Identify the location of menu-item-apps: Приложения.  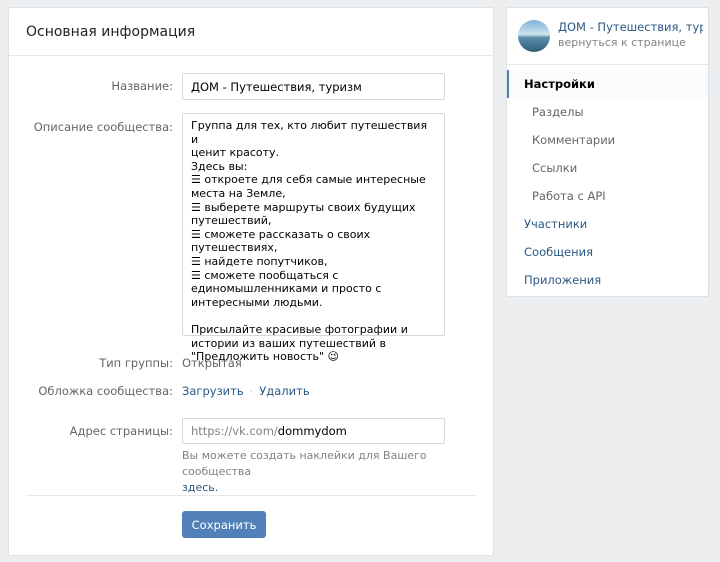
(607, 280).